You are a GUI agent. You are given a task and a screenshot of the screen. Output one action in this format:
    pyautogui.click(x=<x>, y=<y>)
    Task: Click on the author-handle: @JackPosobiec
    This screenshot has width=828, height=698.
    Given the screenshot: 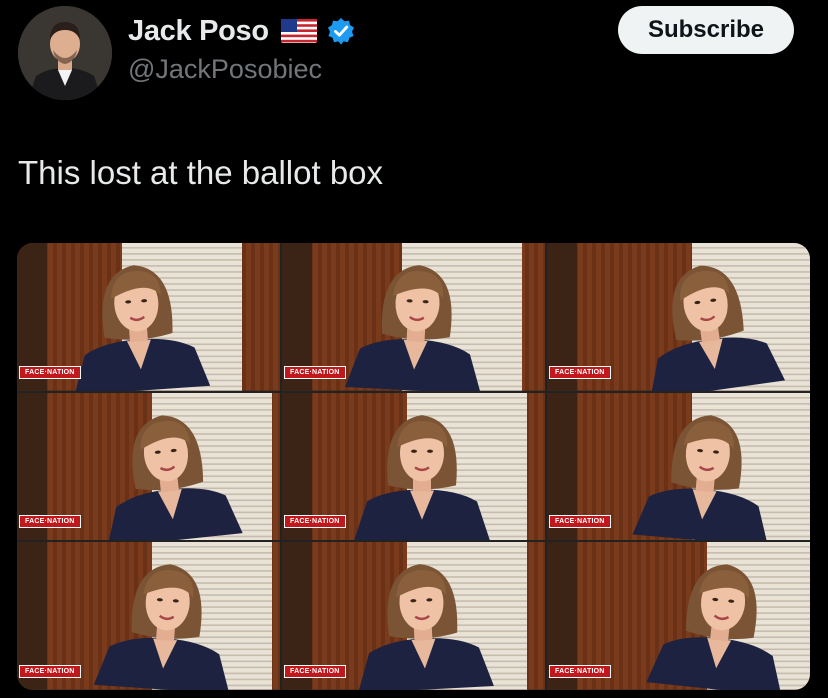 What is the action you would take?
    pyautogui.click(x=225, y=69)
    